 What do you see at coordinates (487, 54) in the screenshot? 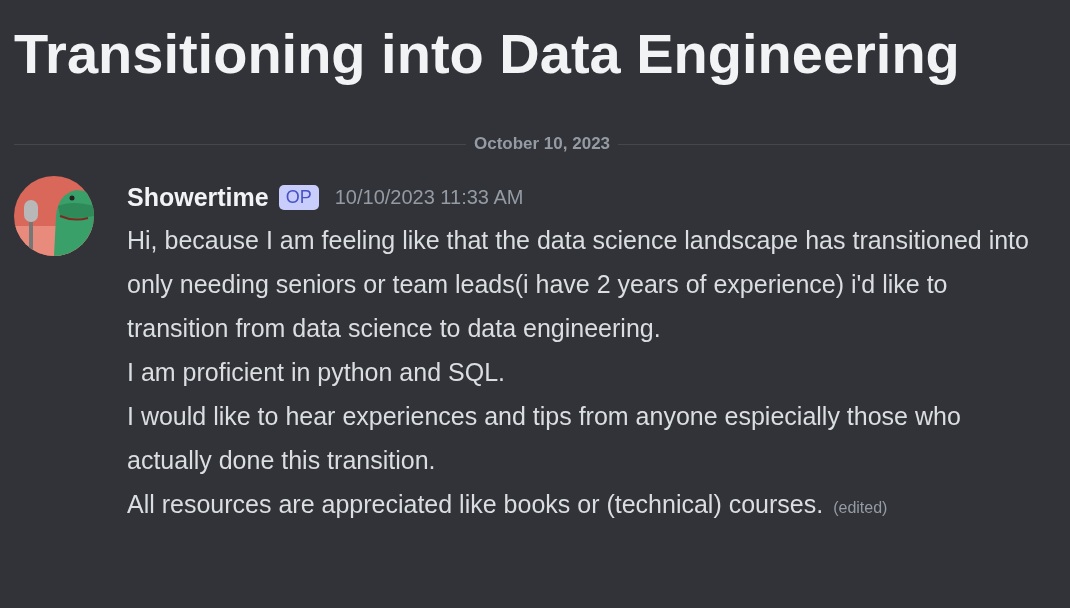
I see `thread-title: Transitioning into Data Engineering` at bounding box center [487, 54].